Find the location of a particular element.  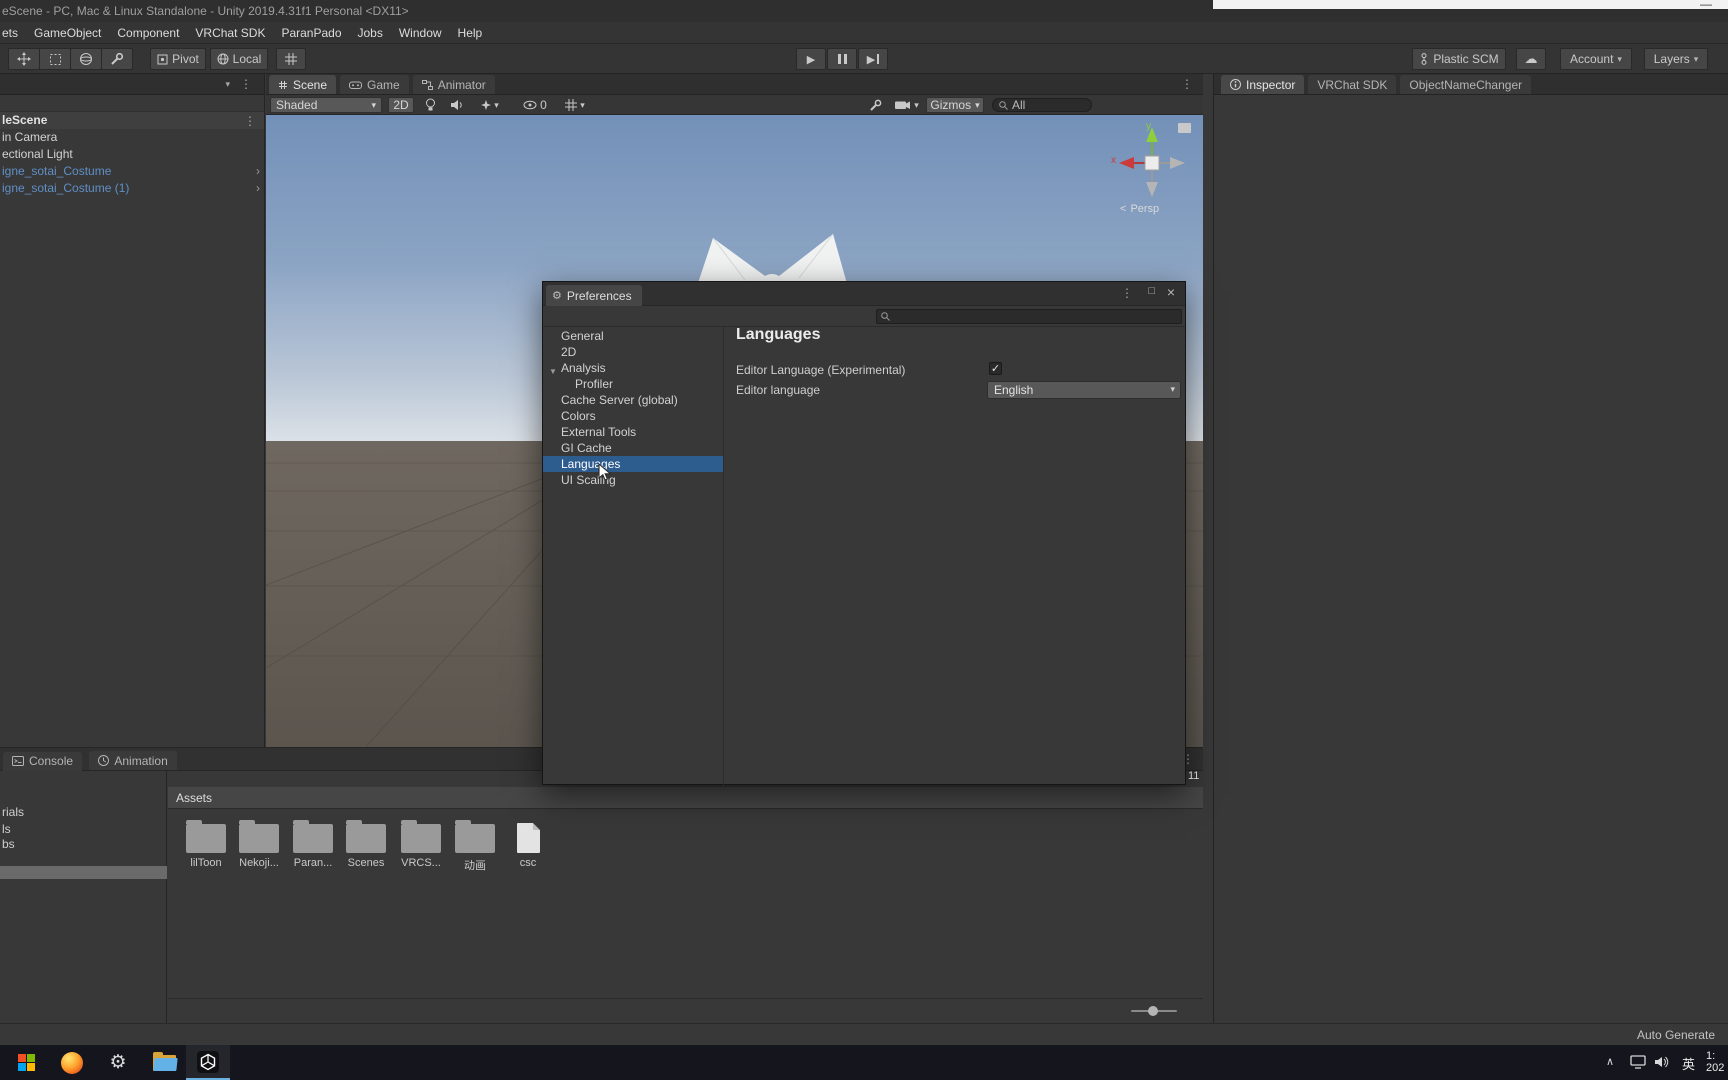

ime-indicator: 英 is located at coordinates (1688, 1063).